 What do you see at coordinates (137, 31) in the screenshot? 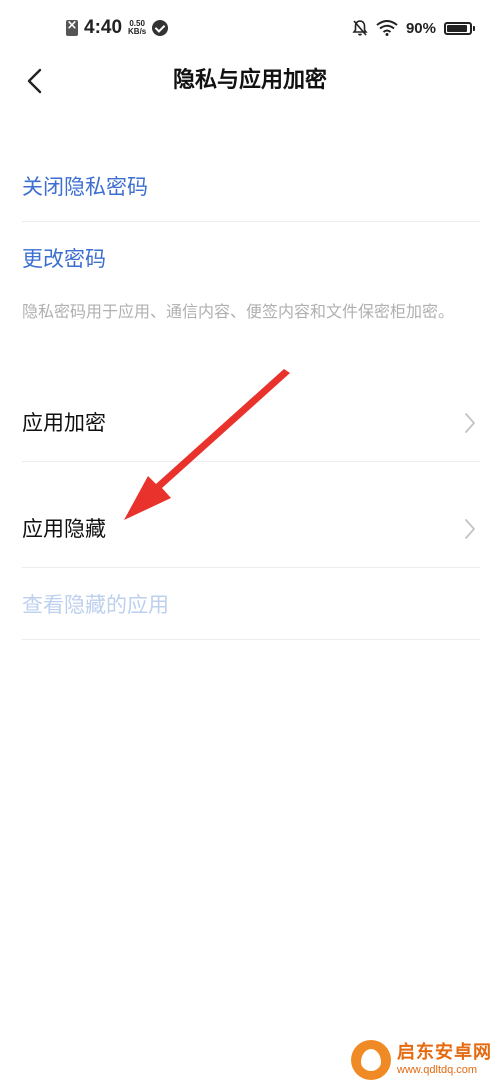
I see `network-speed-unit: KB/s` at bounding box center [137, 31].